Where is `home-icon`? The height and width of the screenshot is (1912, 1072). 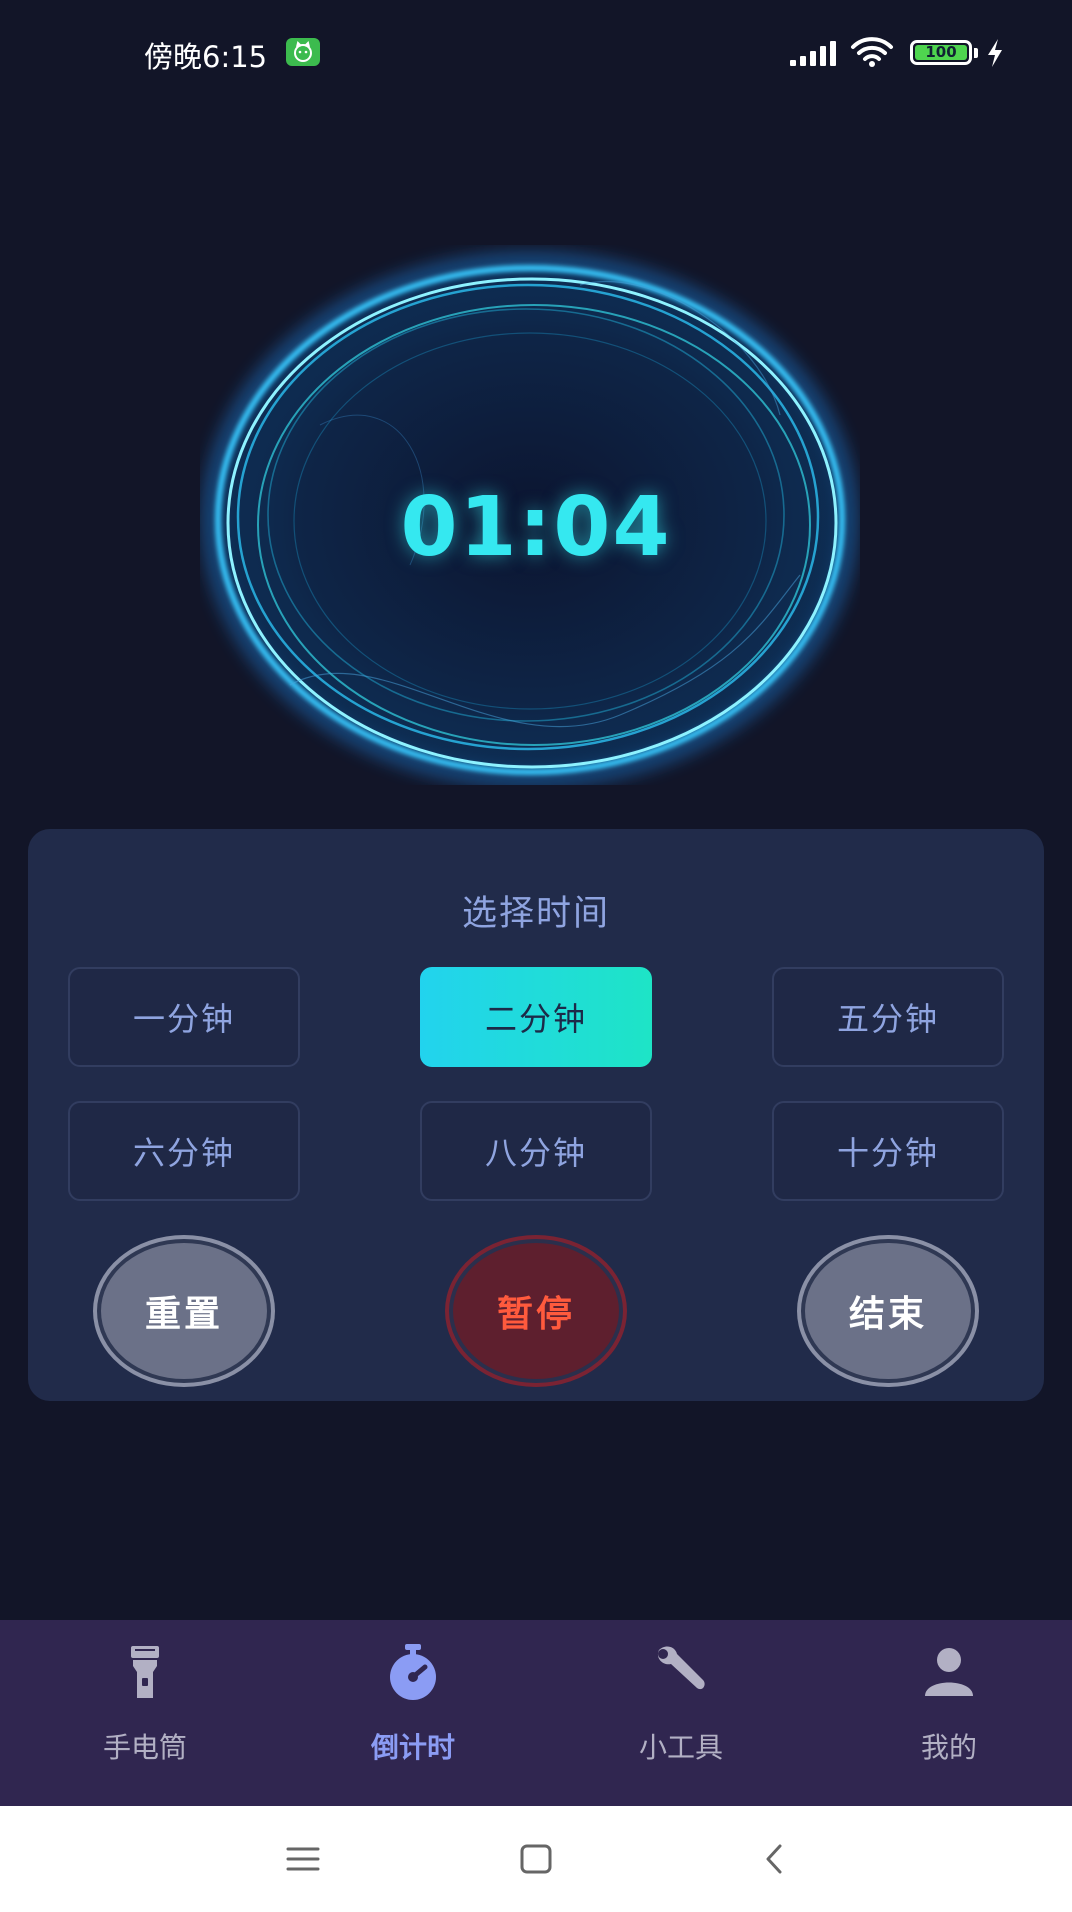
home-icon is located at coordinates (536, 1859).